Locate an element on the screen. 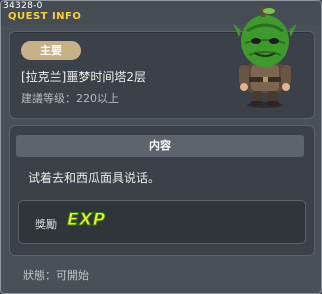 The width and height of the screenshot is (322, 294). watermelon-mask-npc-icon is located at coordinates (265, 57).